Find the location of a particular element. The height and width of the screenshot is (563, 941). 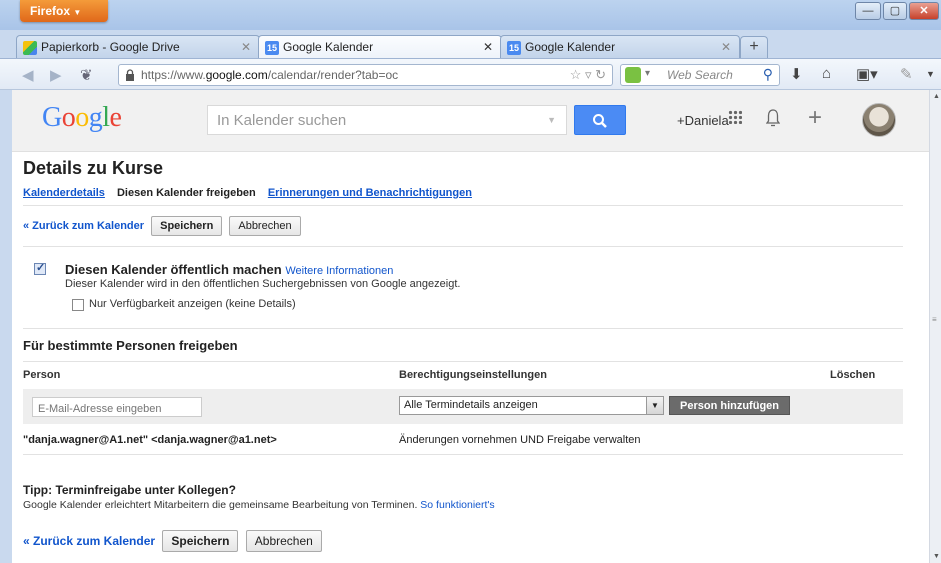

search-icon is located at coordinates (600, 121).